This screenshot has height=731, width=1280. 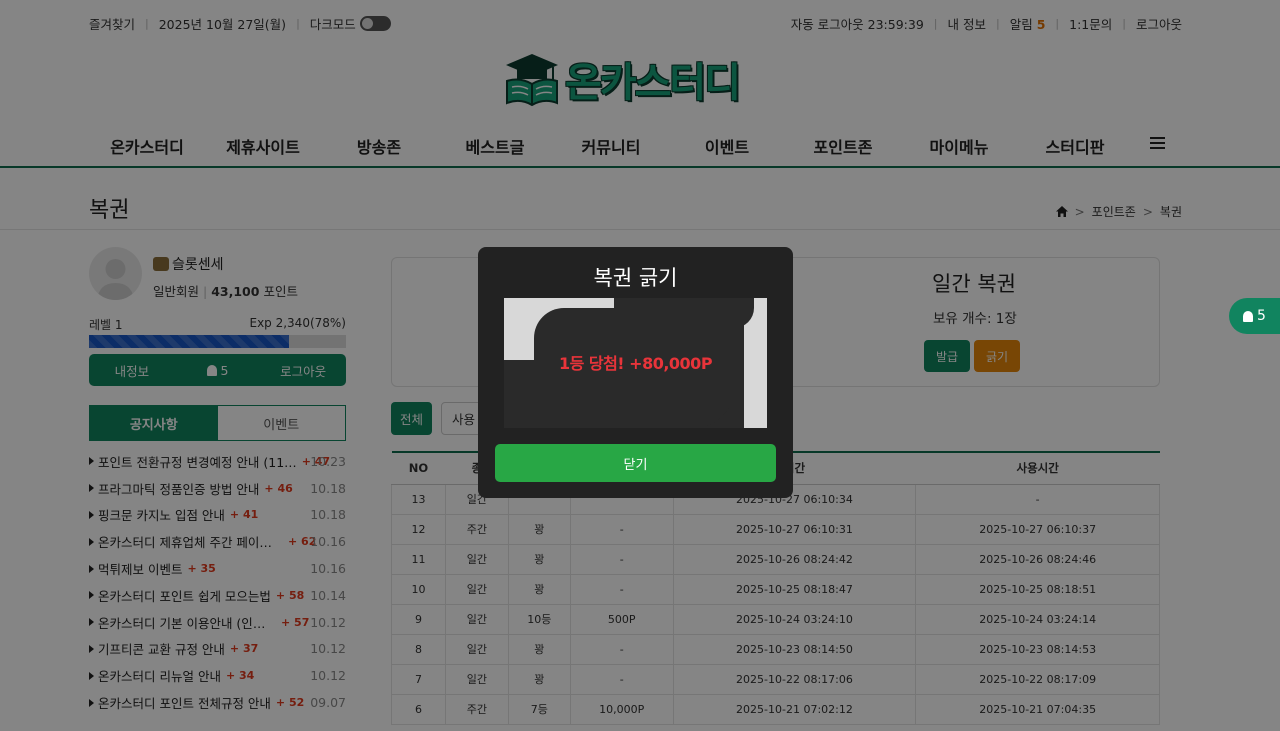 I want to click on prize-text: 1등 당첨! +80,000P, so click(x=635, y=363).